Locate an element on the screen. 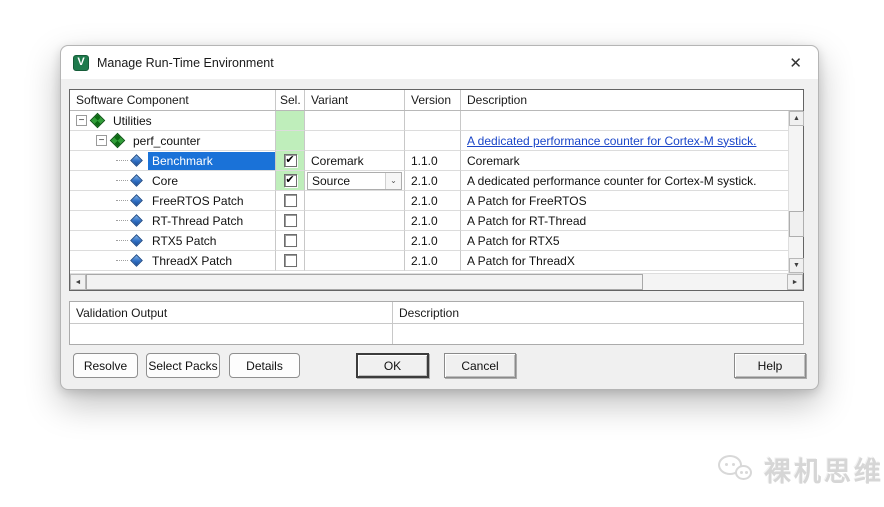 This screenshot has width=884, height=507. variant-dropdown: Source ⌄ is located at coordinates (354, 180).